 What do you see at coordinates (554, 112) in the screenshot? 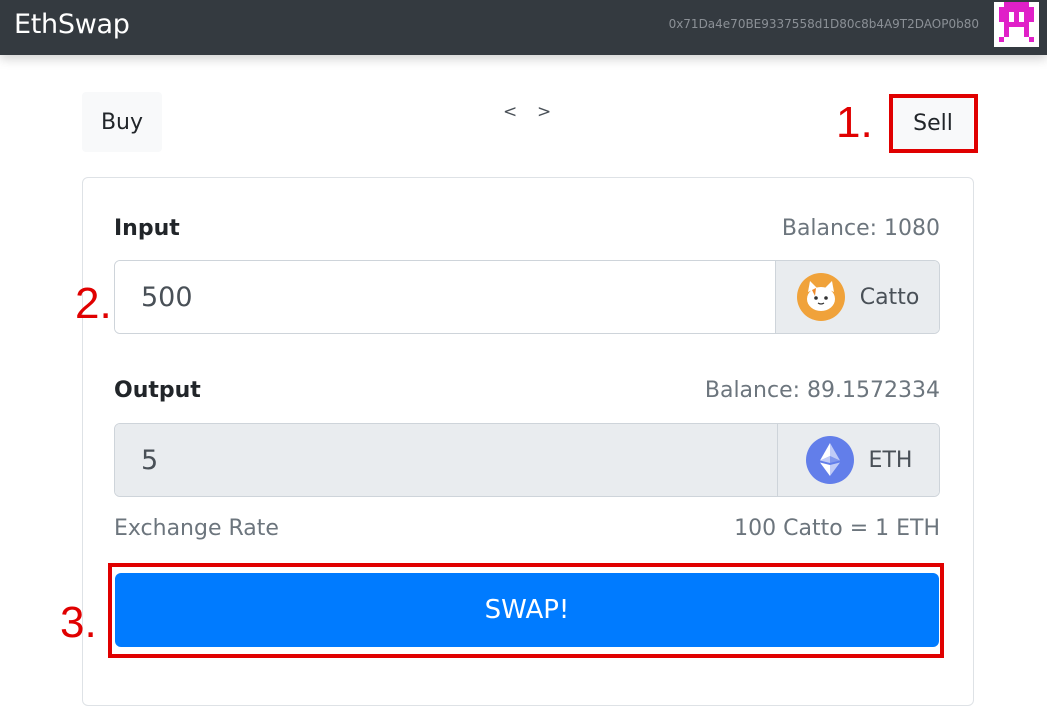
I see `next-arrow-icon: >` at bounding box center [554, 112].